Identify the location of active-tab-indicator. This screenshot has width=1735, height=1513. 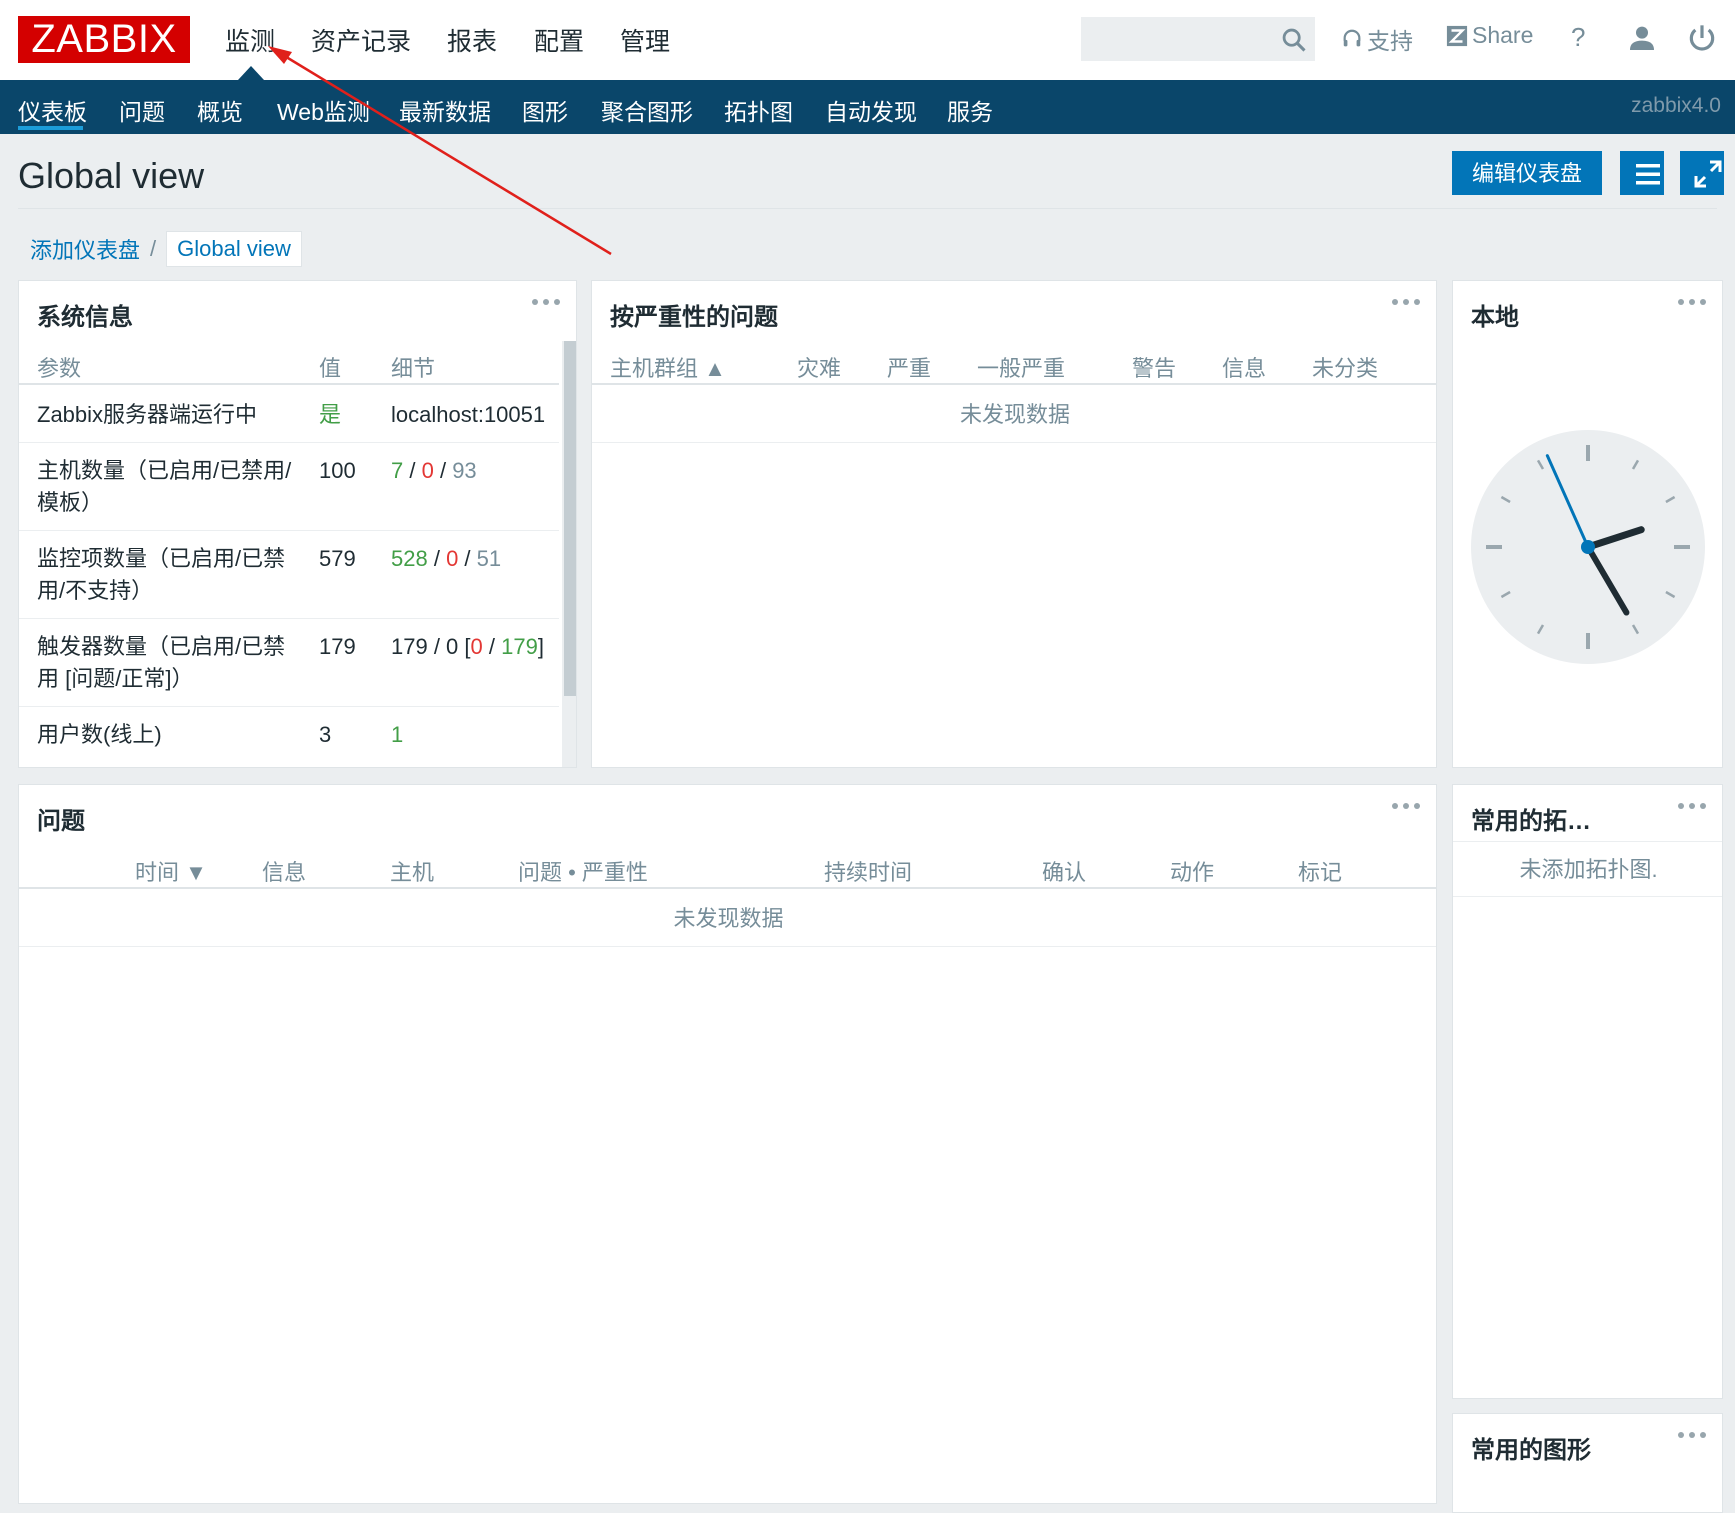
(50, 128).